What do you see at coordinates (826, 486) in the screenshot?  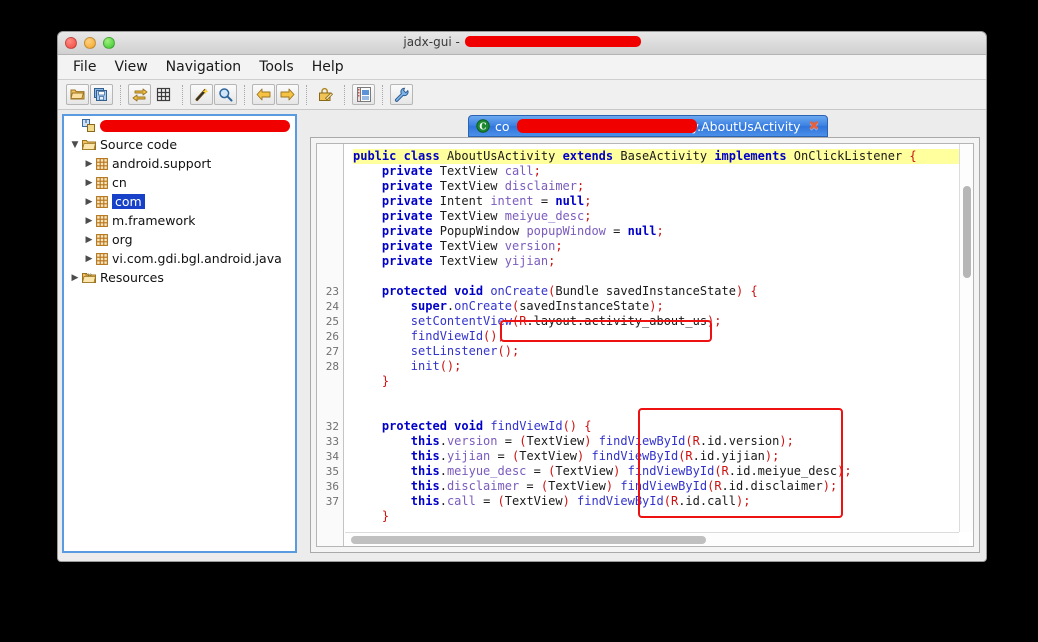 I see `code-token: )` at bounding box center [826, 486].